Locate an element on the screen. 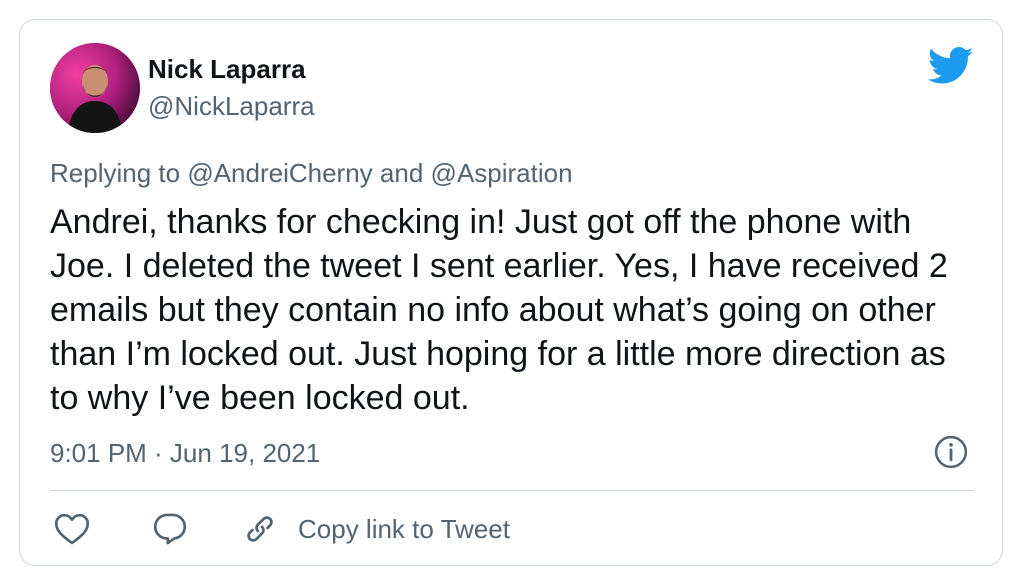 This screenshot has height=586, width=1024. replying-prefix: Replying to is located at coordinates (115, 173).